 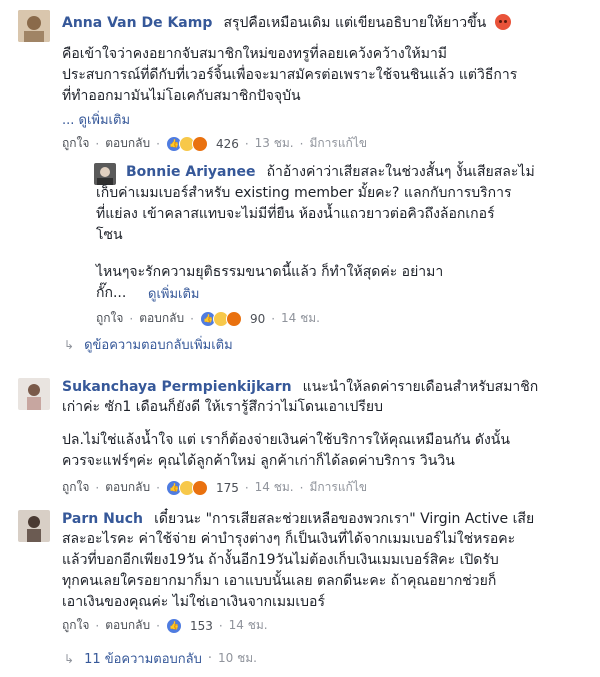 I want to click on commenter-name: Sukanchaya Permpienkijkarn, so click(x=177, y=387).